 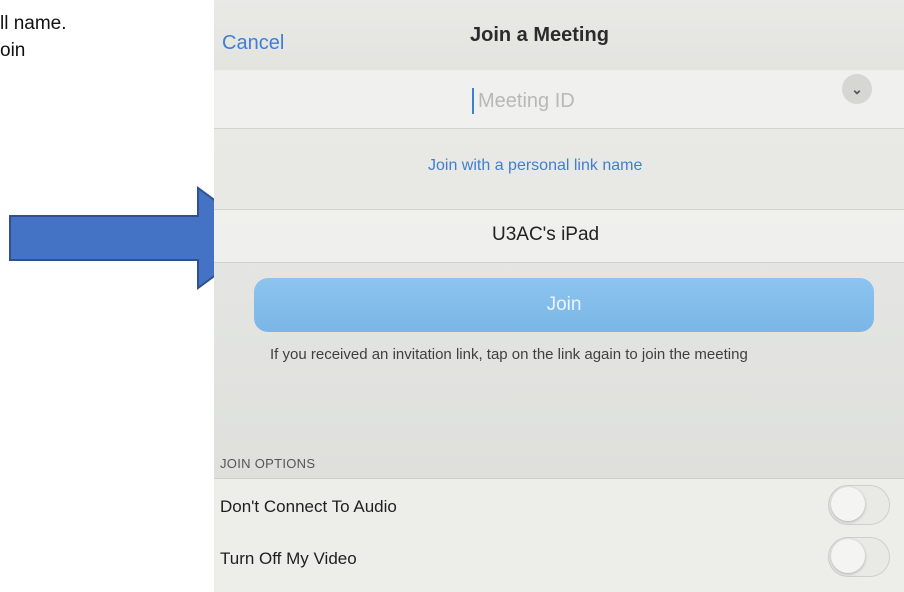 What do you see at coordinates (539, 35) in the screenshot?
I see `page-title: Join a Meeting` at bounding box center [539, 35].